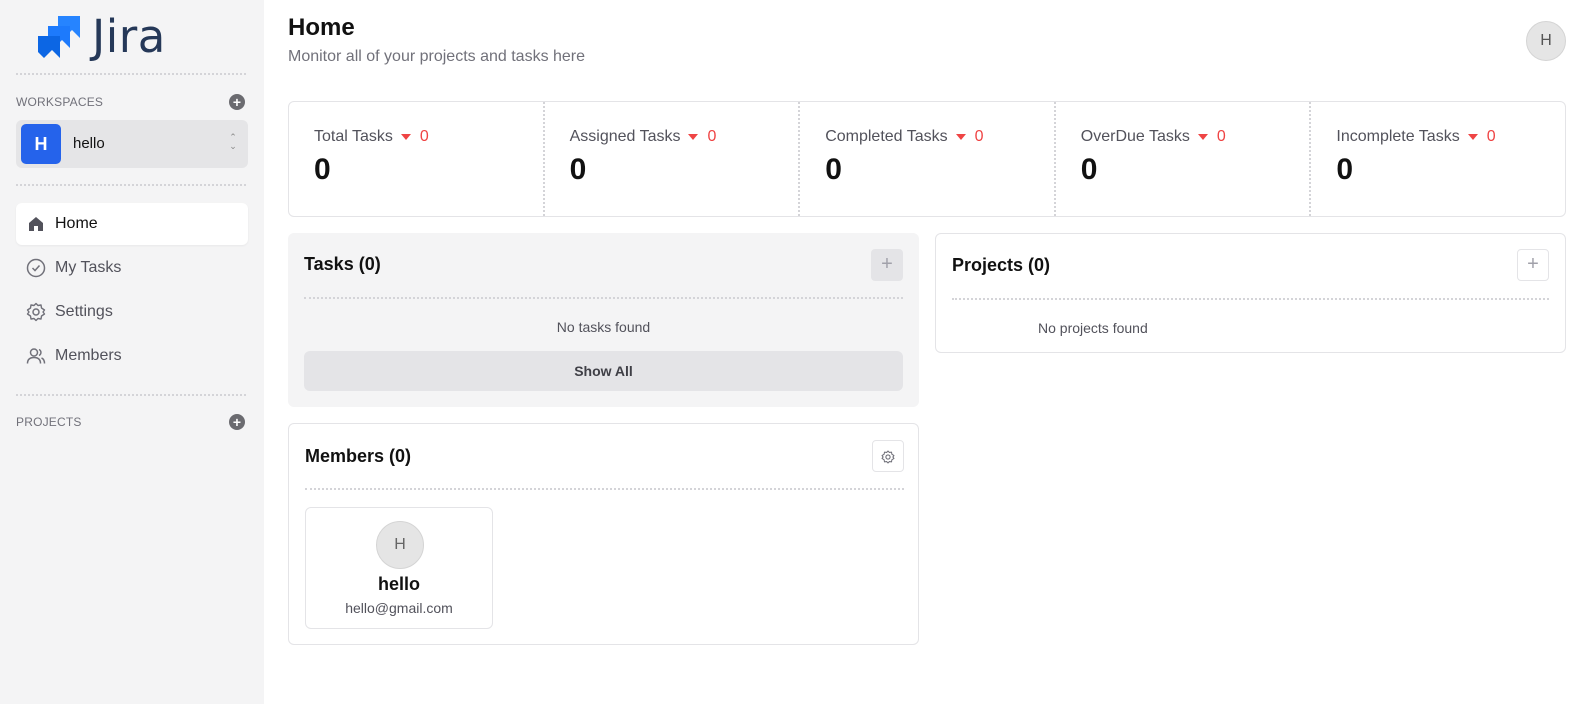 Image resolution: width=1593 pixels, height=704 pixels. Describe the element at coordinates (132, 144) in the screenshot. I see `workspace-switcher: H hello ⌃ ⌄` at that location.